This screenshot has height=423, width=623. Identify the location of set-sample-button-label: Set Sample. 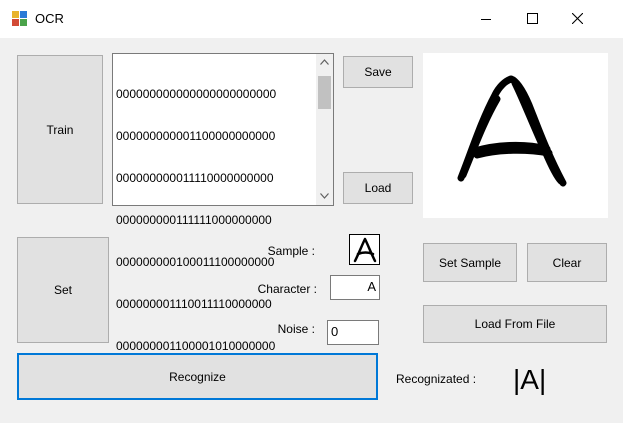
(470, 262).